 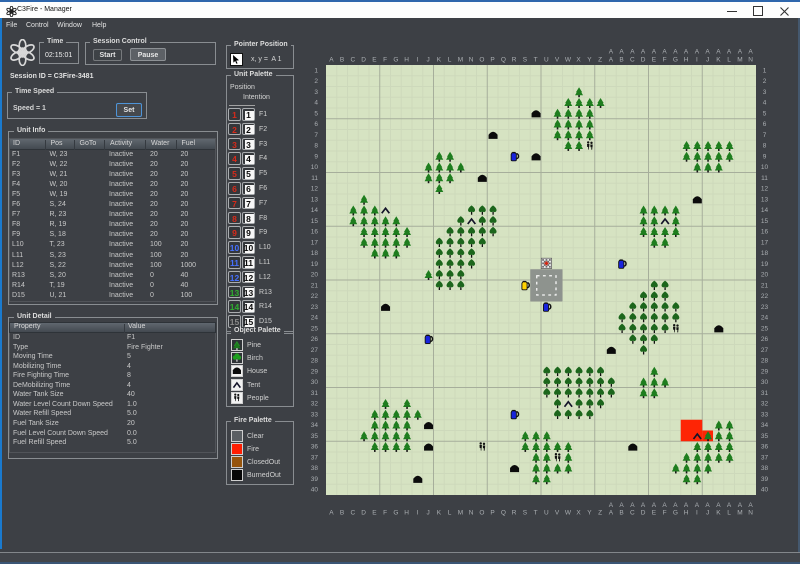 What do you see at coordinates (600, 513) in the screenshot?
I see `svg-text: Z` at bounding box center [600, 513].